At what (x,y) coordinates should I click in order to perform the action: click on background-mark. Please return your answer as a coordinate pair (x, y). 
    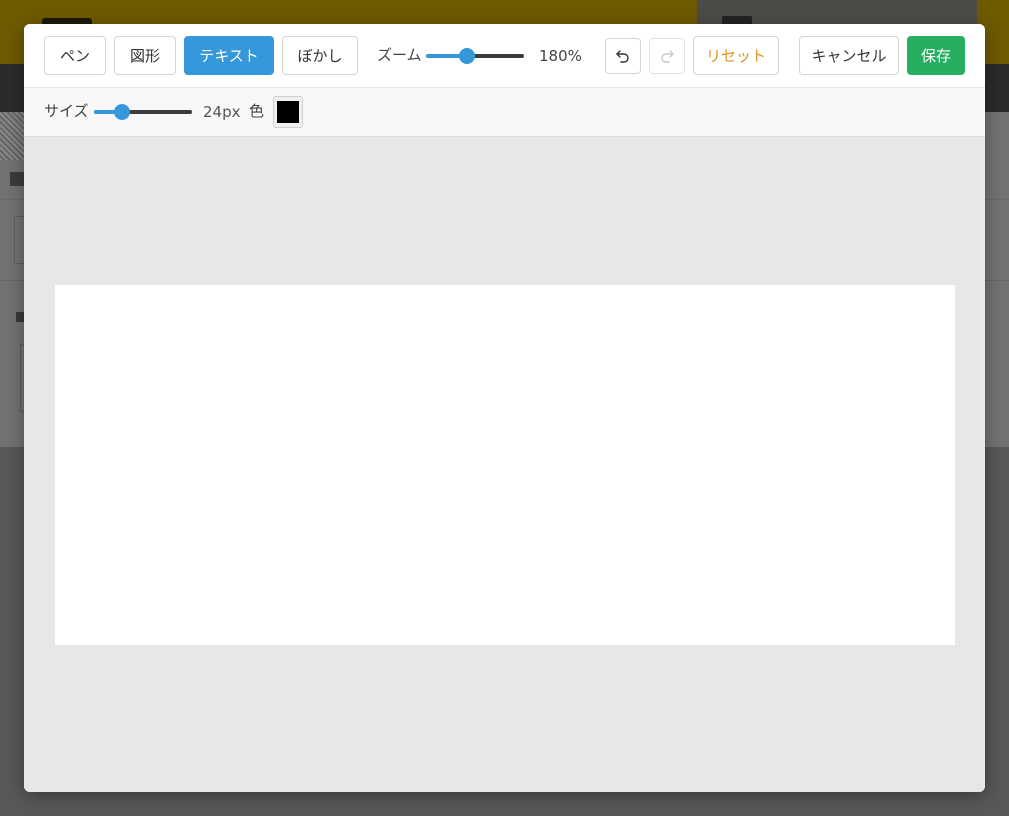
    Looking at the image, I should click on (20, 317).